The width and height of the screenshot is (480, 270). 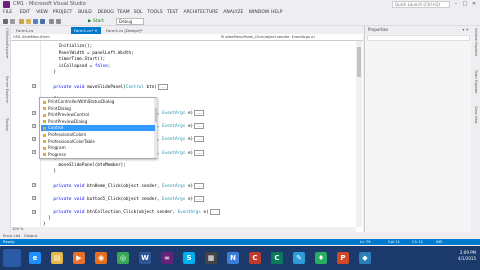 I want to click on keyword-token: false, so click(x=101, y=66).